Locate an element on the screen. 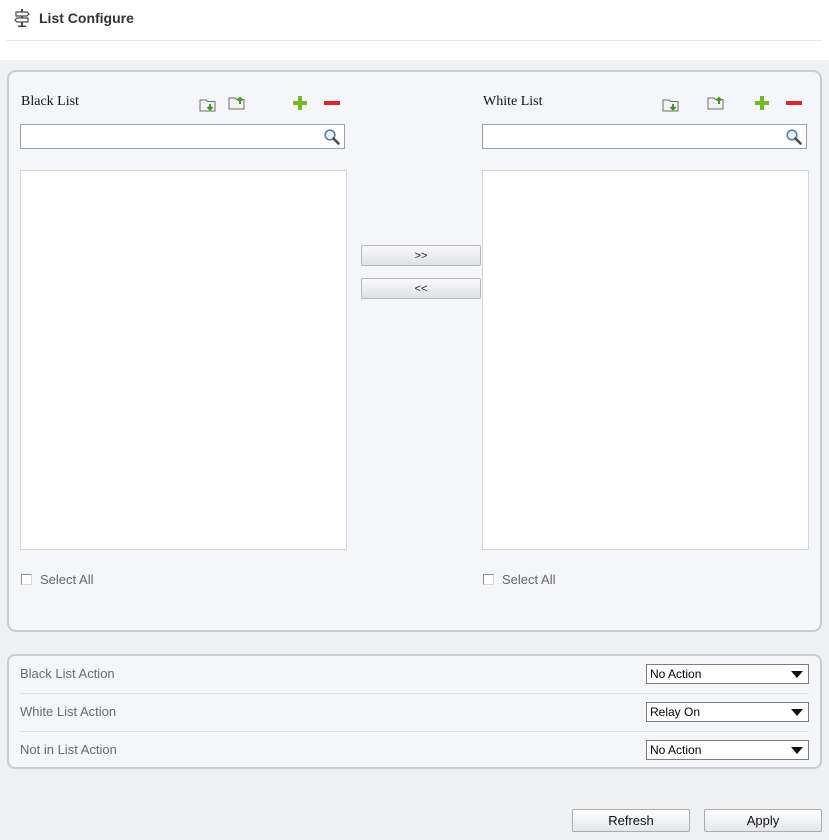  black-list-select-all: Select All is located at coordinates (57, 579).